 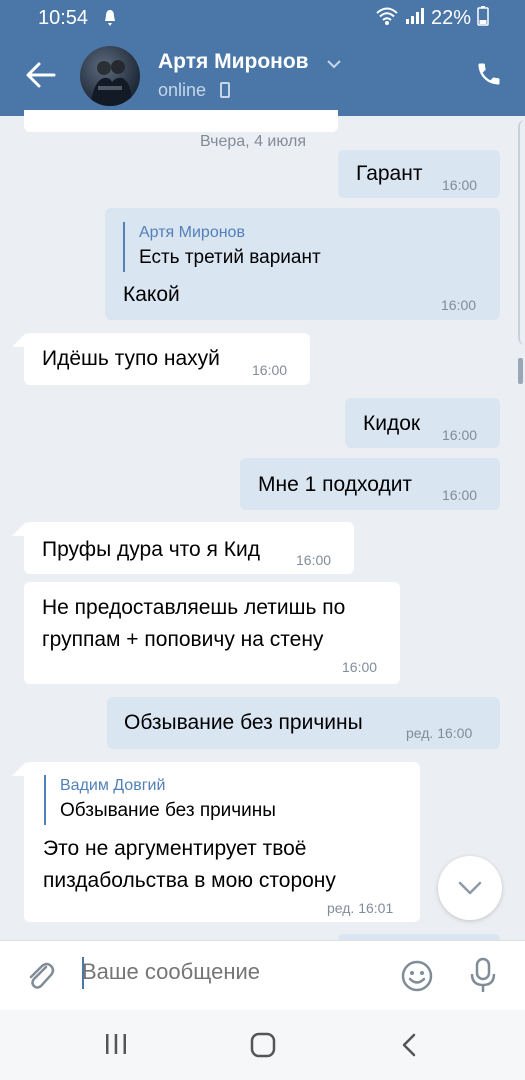 I want to click on status-right: 22%, so click(x=432, y=18).